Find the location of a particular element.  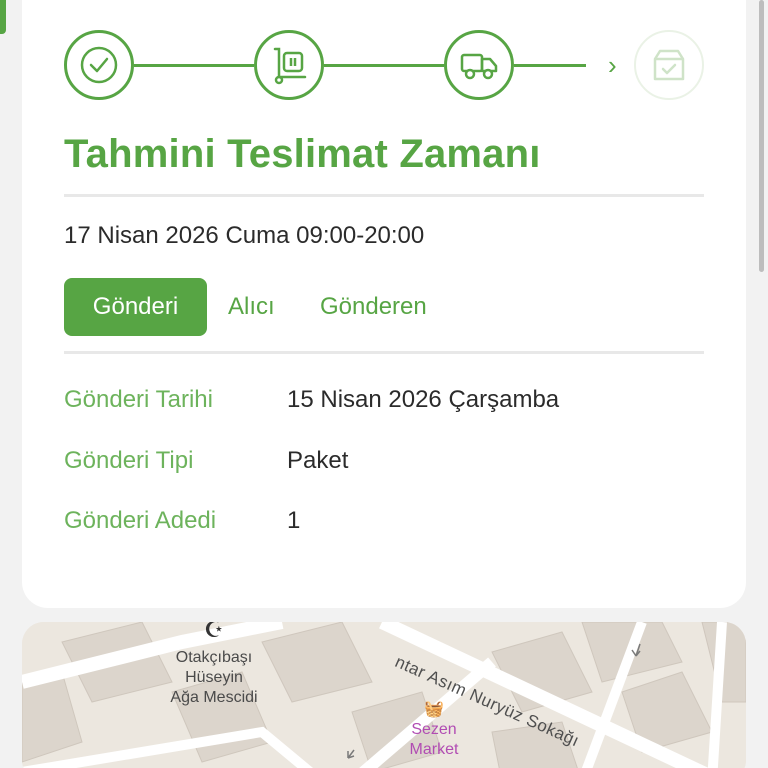

detail-value-shipment-date: 15 Nisan 2026 Çarşamba is located at coordinates (423, 399).